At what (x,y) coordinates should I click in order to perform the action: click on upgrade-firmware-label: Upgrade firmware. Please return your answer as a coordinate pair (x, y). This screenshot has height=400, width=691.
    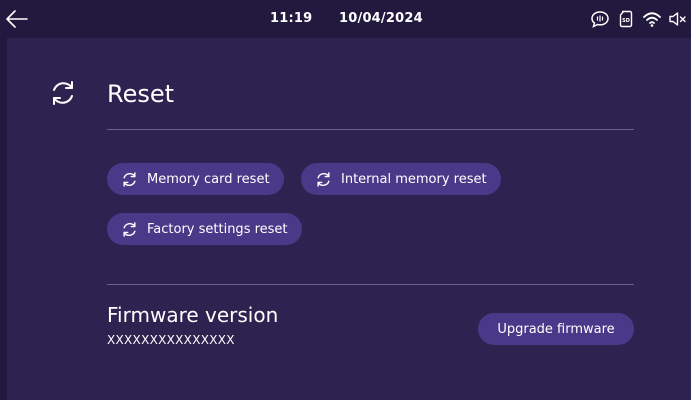
    Looking at the image, I should click on (556, 329).